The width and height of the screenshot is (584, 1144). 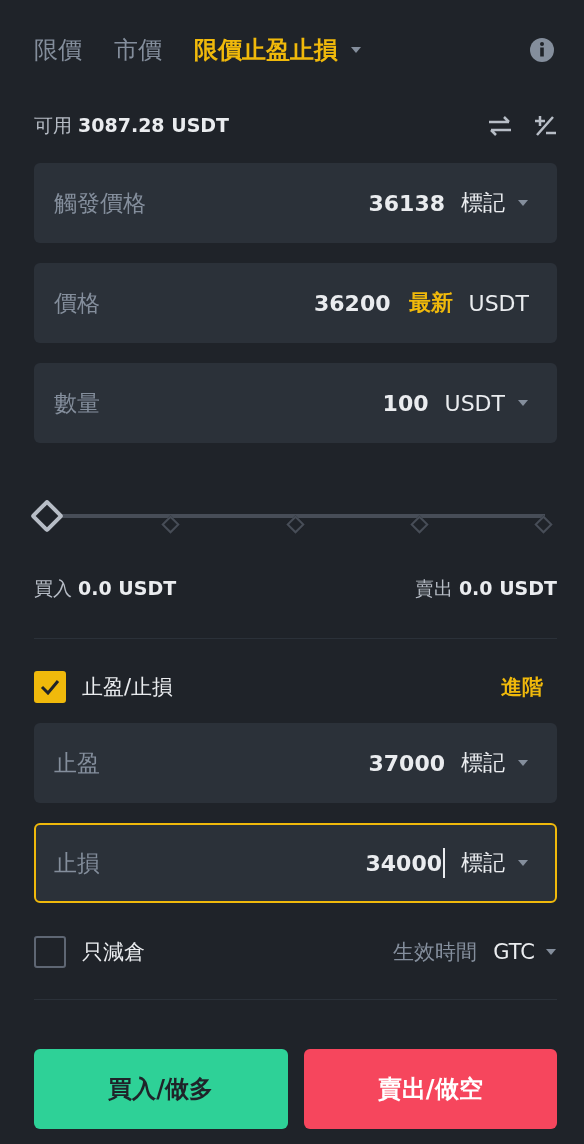 I want to click on field-label: 數量, so click(x=77, y=403).